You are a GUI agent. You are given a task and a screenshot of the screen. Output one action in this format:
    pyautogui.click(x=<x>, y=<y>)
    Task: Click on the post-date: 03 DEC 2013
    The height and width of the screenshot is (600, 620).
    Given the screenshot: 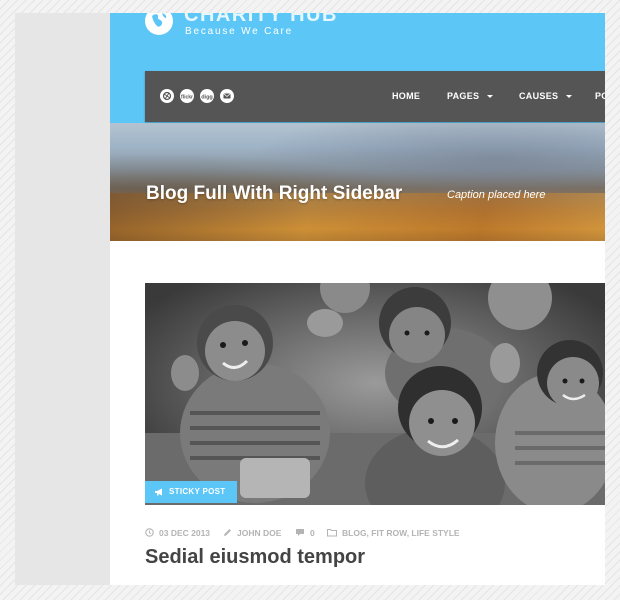 What is the action you would take?
    pyautogui.click(x=177, y=533)
    